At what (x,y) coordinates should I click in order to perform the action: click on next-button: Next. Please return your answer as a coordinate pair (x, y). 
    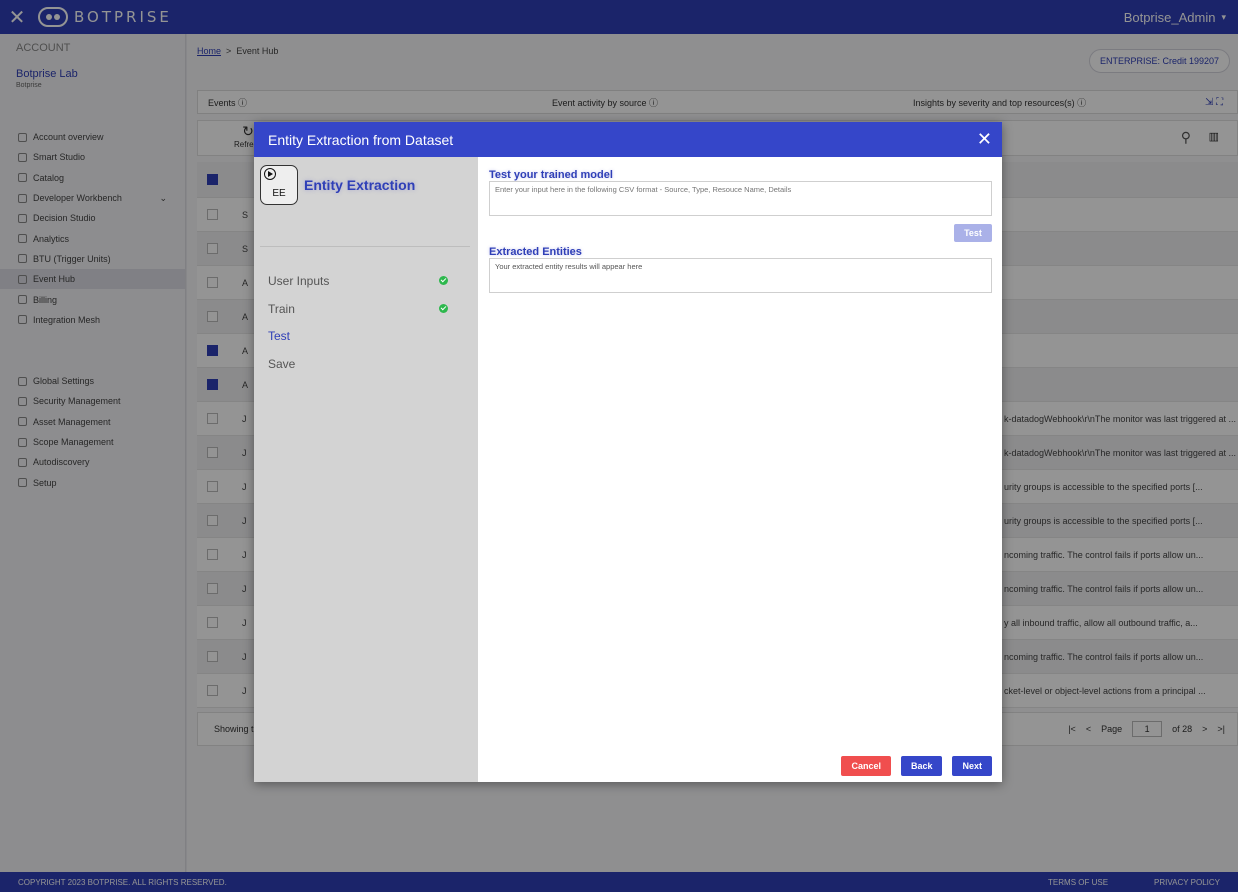
    Looking at the image, I should click on (972, 766).